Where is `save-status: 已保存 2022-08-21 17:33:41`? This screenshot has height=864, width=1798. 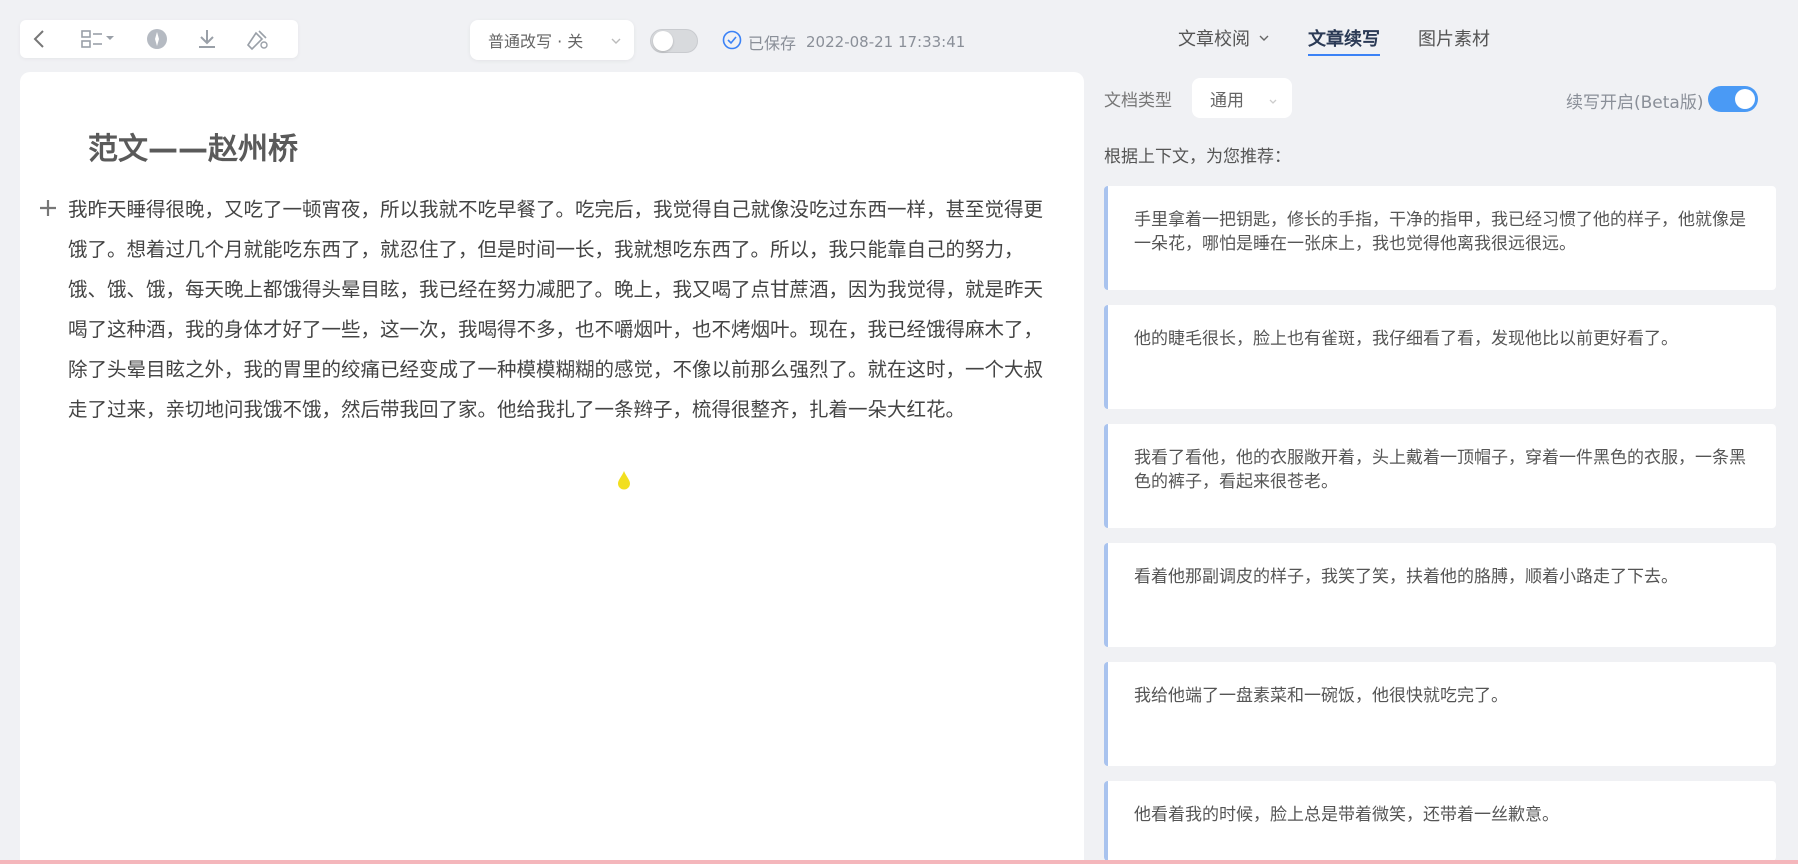
save-status: 已保存 2022-08-21 17:33:41 is located at coordinates (843, 42).